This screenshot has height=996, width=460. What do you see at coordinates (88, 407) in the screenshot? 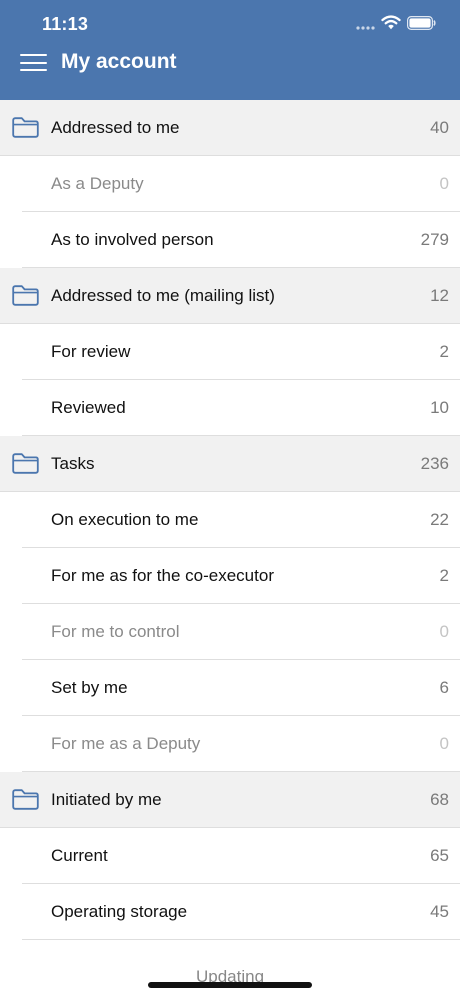
I see `row-label: Reviewed` at bounding box center [88, 407].